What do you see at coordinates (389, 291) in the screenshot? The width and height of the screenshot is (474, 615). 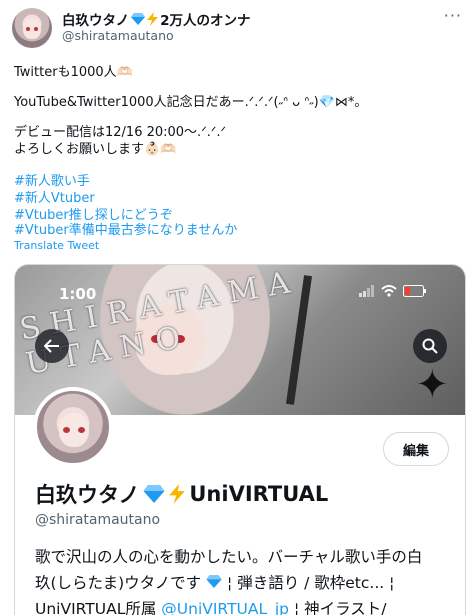 I see `wifi-icon` at bounding box center [389, 291].